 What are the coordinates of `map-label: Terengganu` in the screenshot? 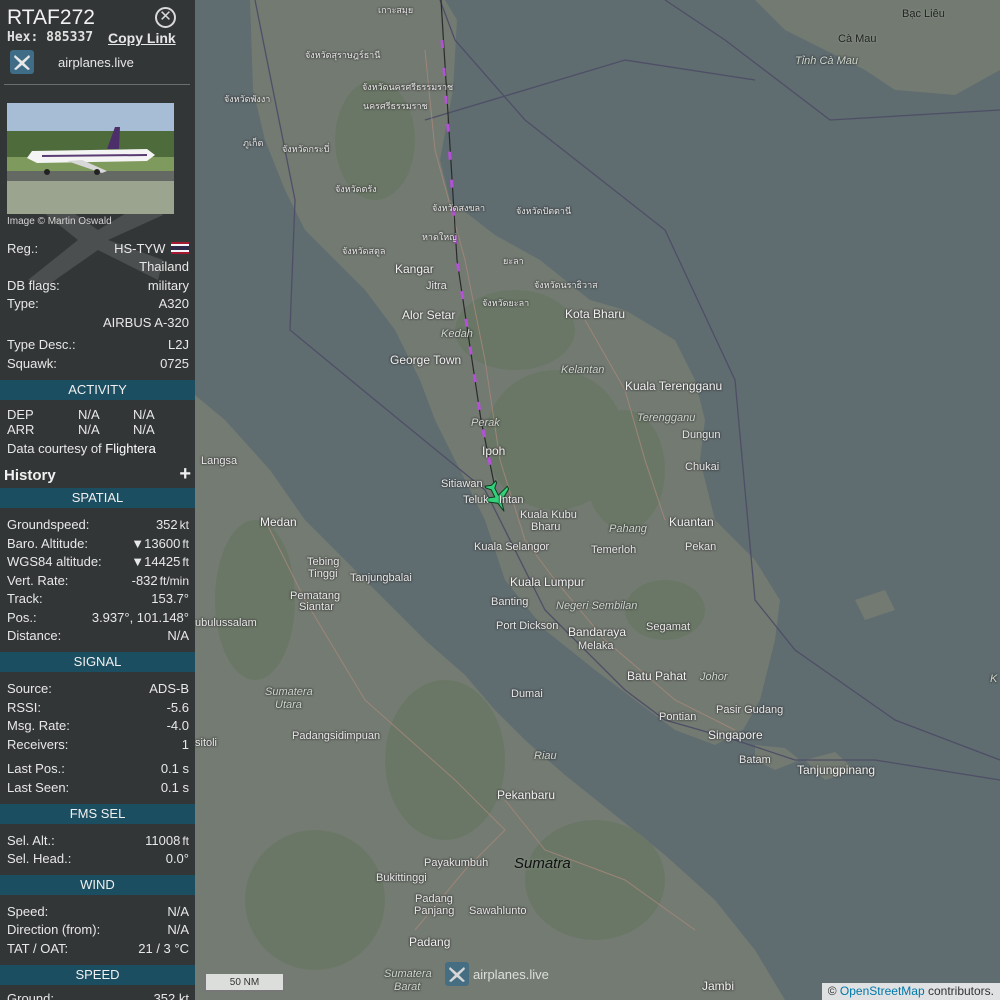 It's located at (666, 418).